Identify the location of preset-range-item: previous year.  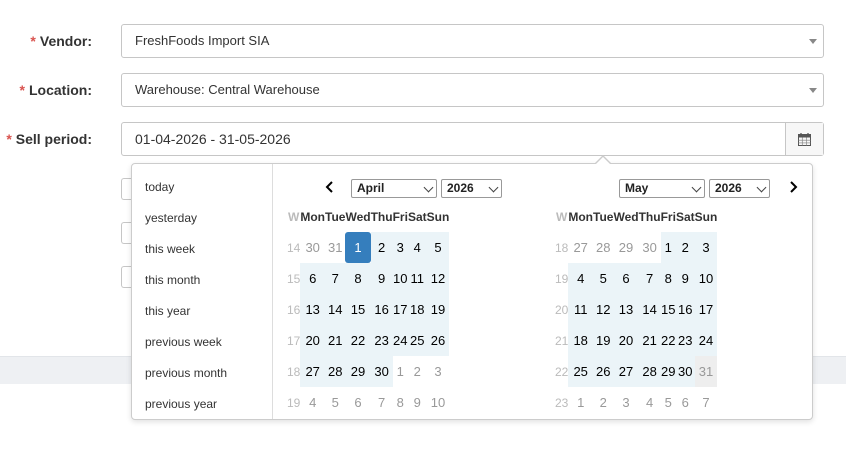
(202, 404).